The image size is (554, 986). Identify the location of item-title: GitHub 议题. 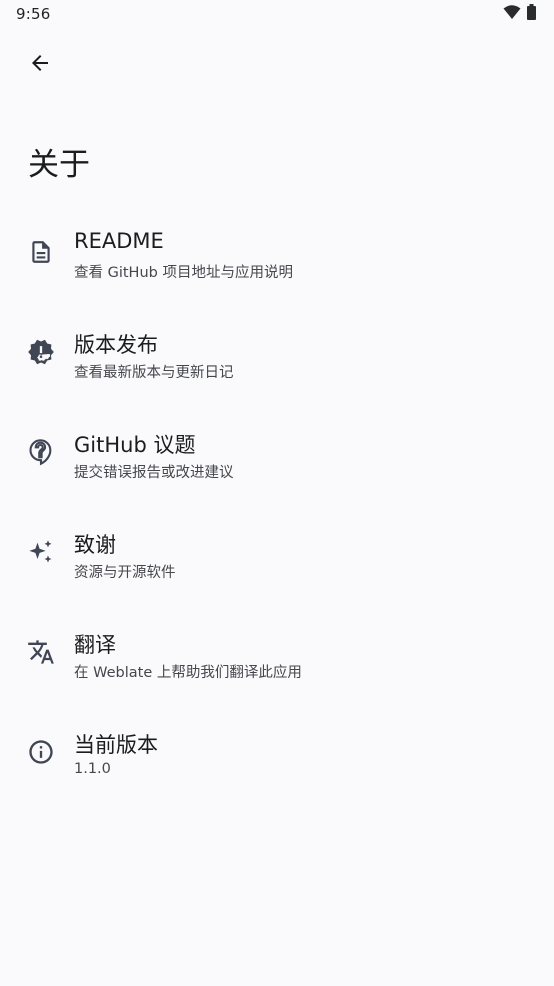
(135, 445).